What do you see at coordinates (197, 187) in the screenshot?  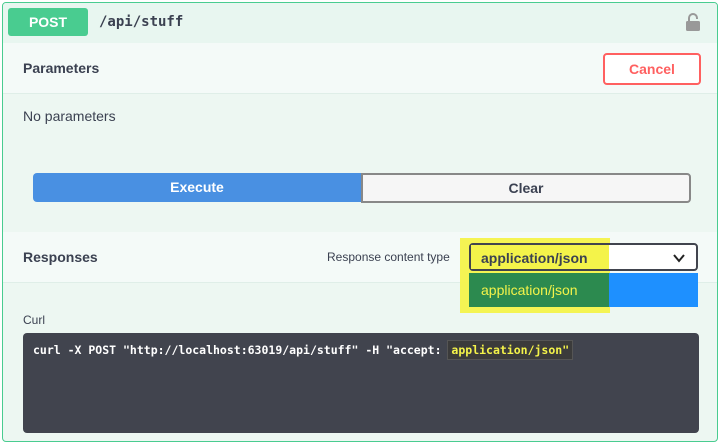 I see `execute-button: Execute` at bounding box center [197, 187].